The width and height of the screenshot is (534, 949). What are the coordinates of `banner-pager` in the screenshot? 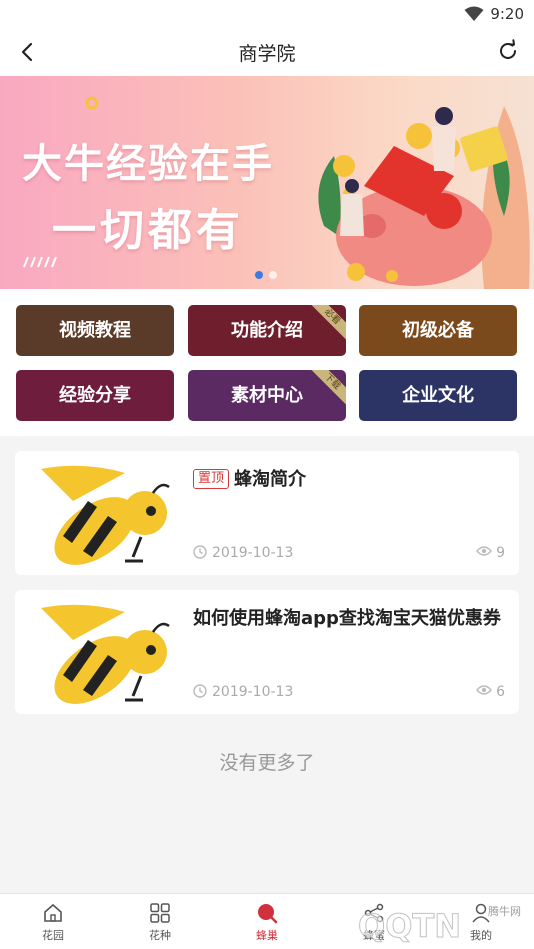 It's located at (269, 273).